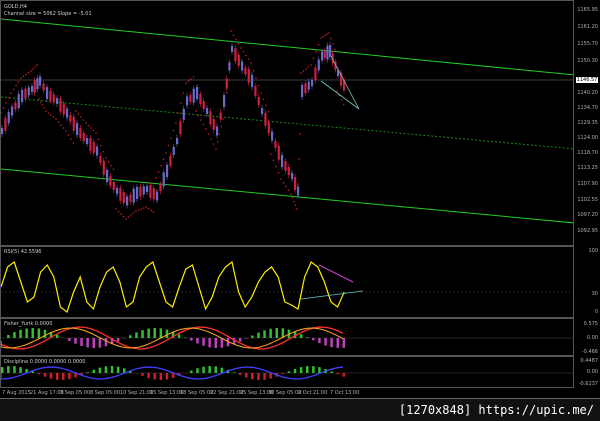  What do you see at coordinates (588, 384) in the screenshot?
I see `discipline-tick: -0.6237` at bounding box center [588, 384].